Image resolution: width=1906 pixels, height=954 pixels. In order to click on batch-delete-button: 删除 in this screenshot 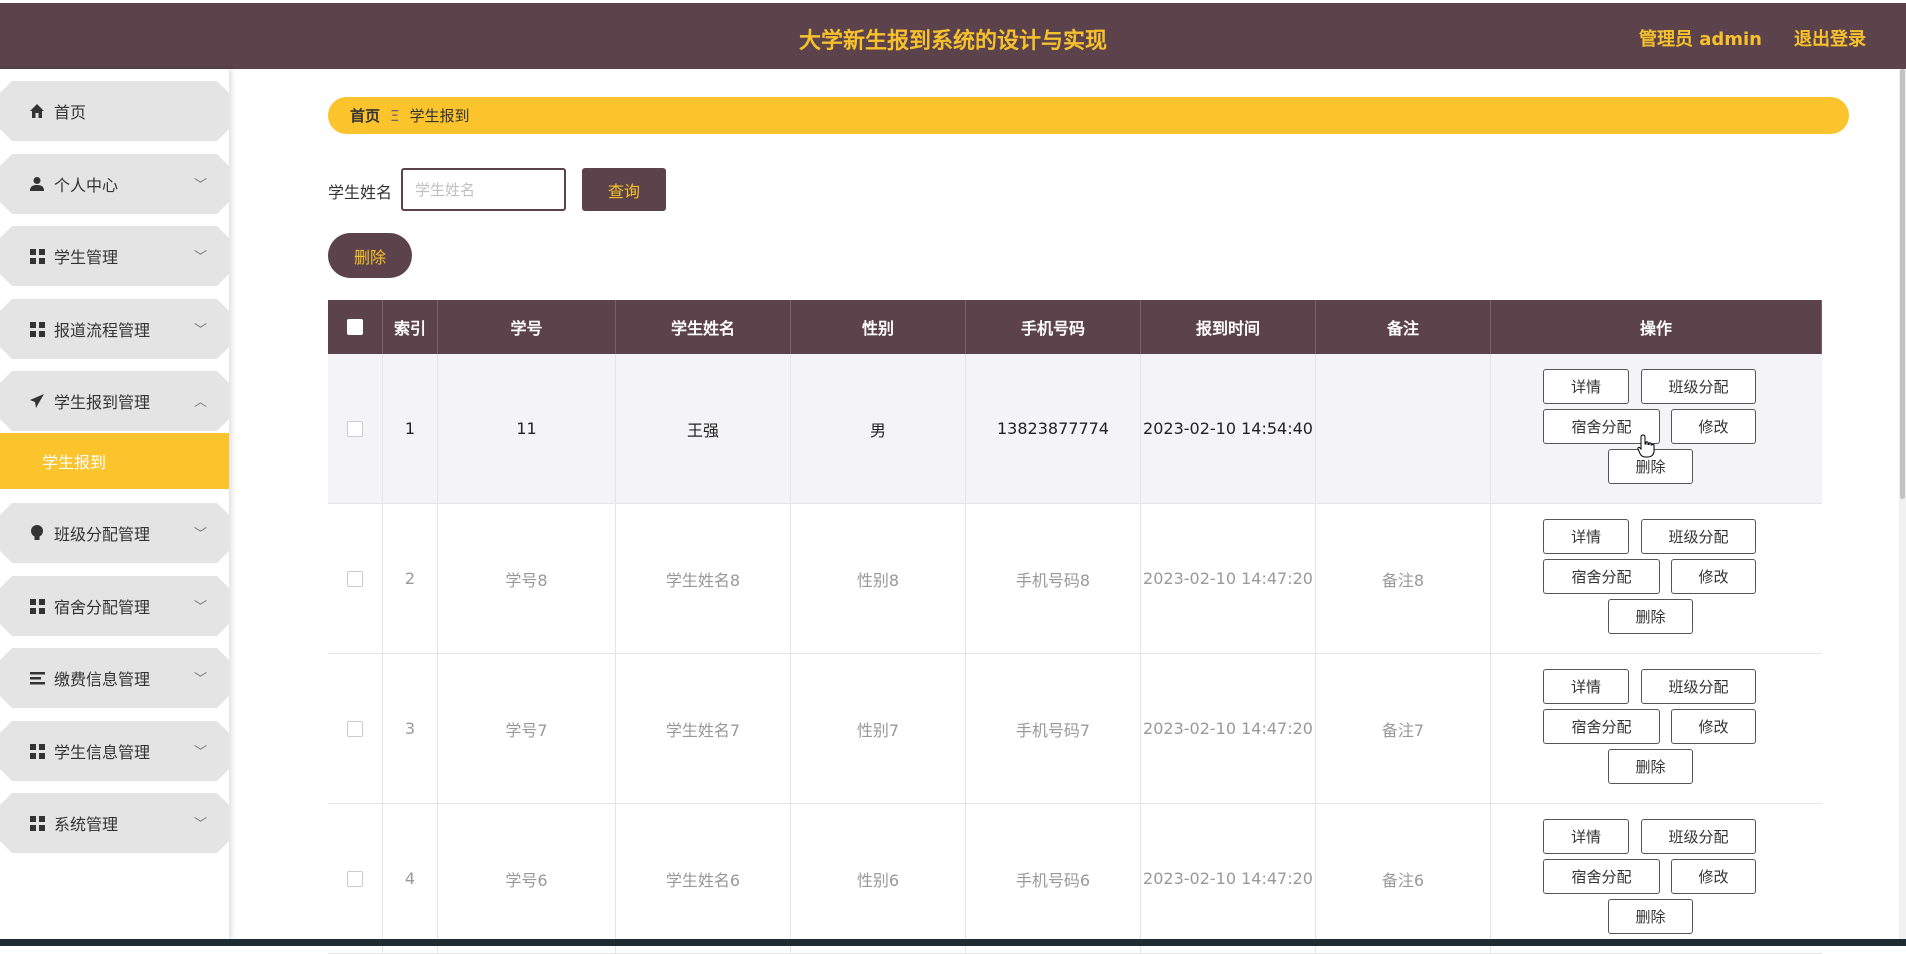, I will do `click(370, 255)`.